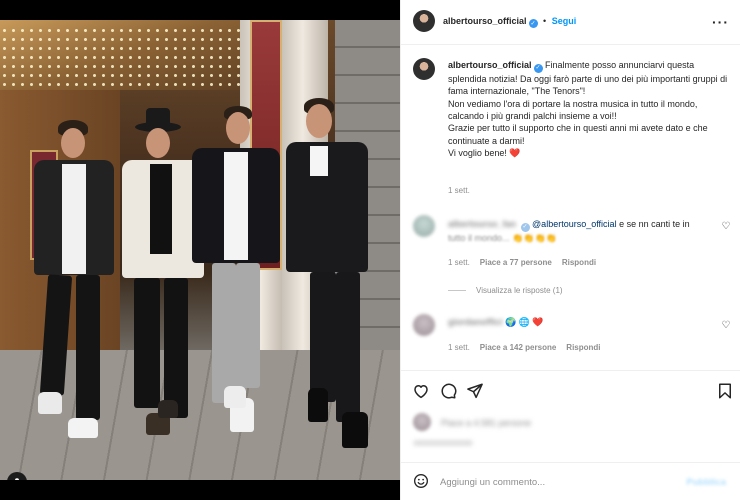  I want to click on liker-avatar, so click(422, 422).